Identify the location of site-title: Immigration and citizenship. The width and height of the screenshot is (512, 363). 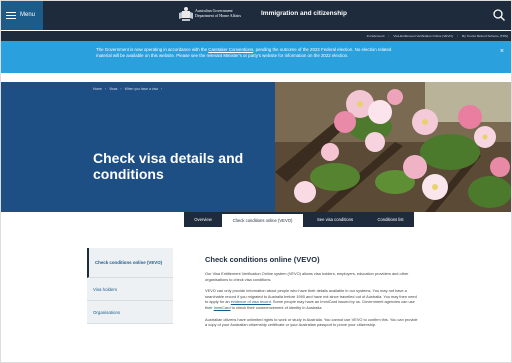
(304, 13).